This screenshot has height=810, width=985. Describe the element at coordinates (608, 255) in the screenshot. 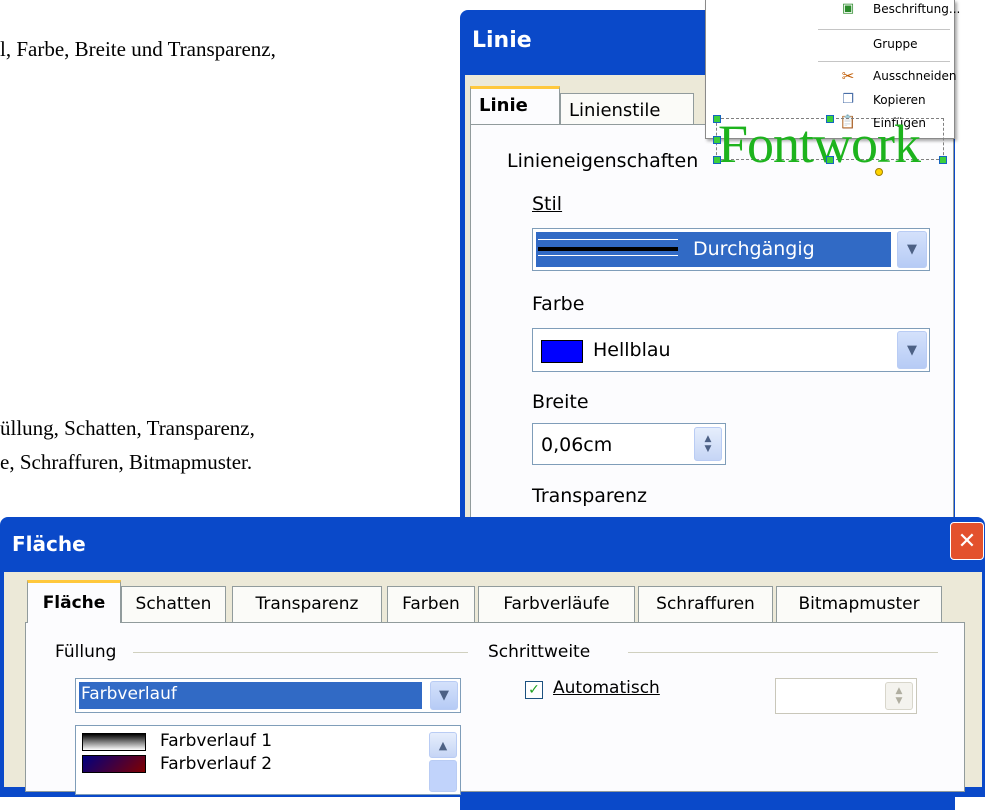

I see `line-preview-bottom` at that location.